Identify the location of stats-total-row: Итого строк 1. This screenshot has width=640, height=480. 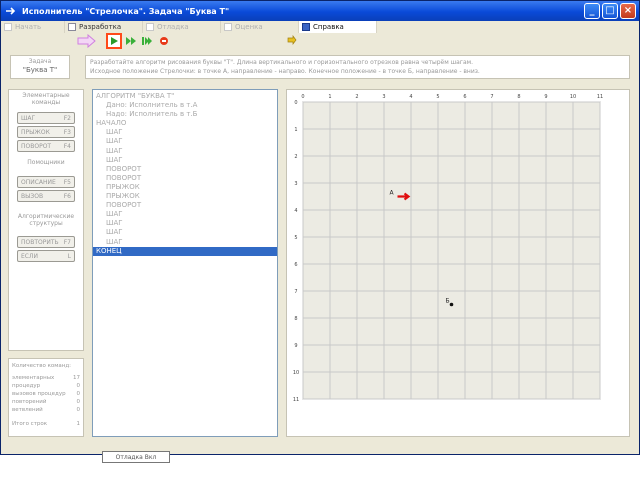
(46, 424).